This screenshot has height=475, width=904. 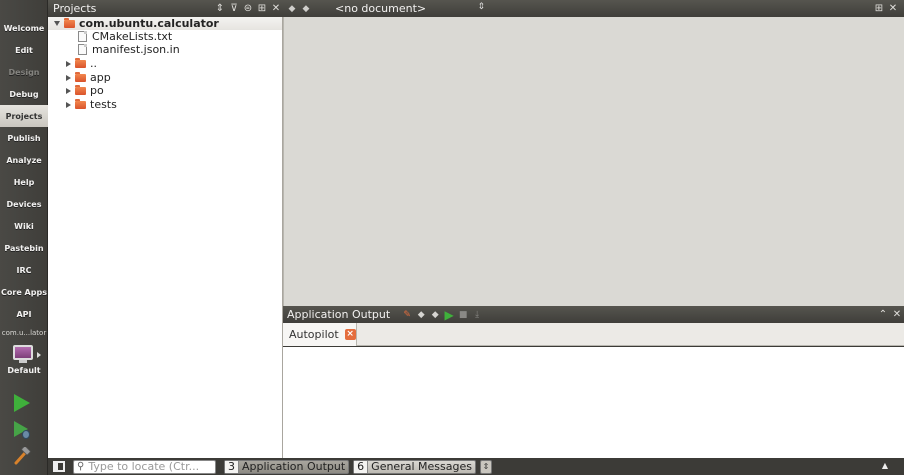 I want to click on mode-devices: Devices, so click(x=24, y=204).